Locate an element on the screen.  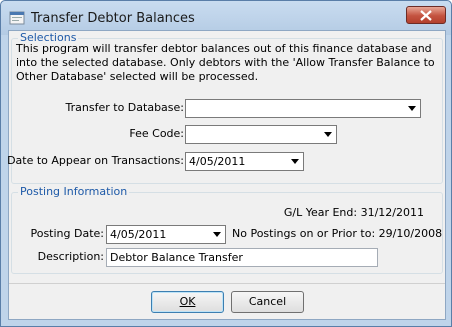
close-icon is located at coordinates (426, 15).